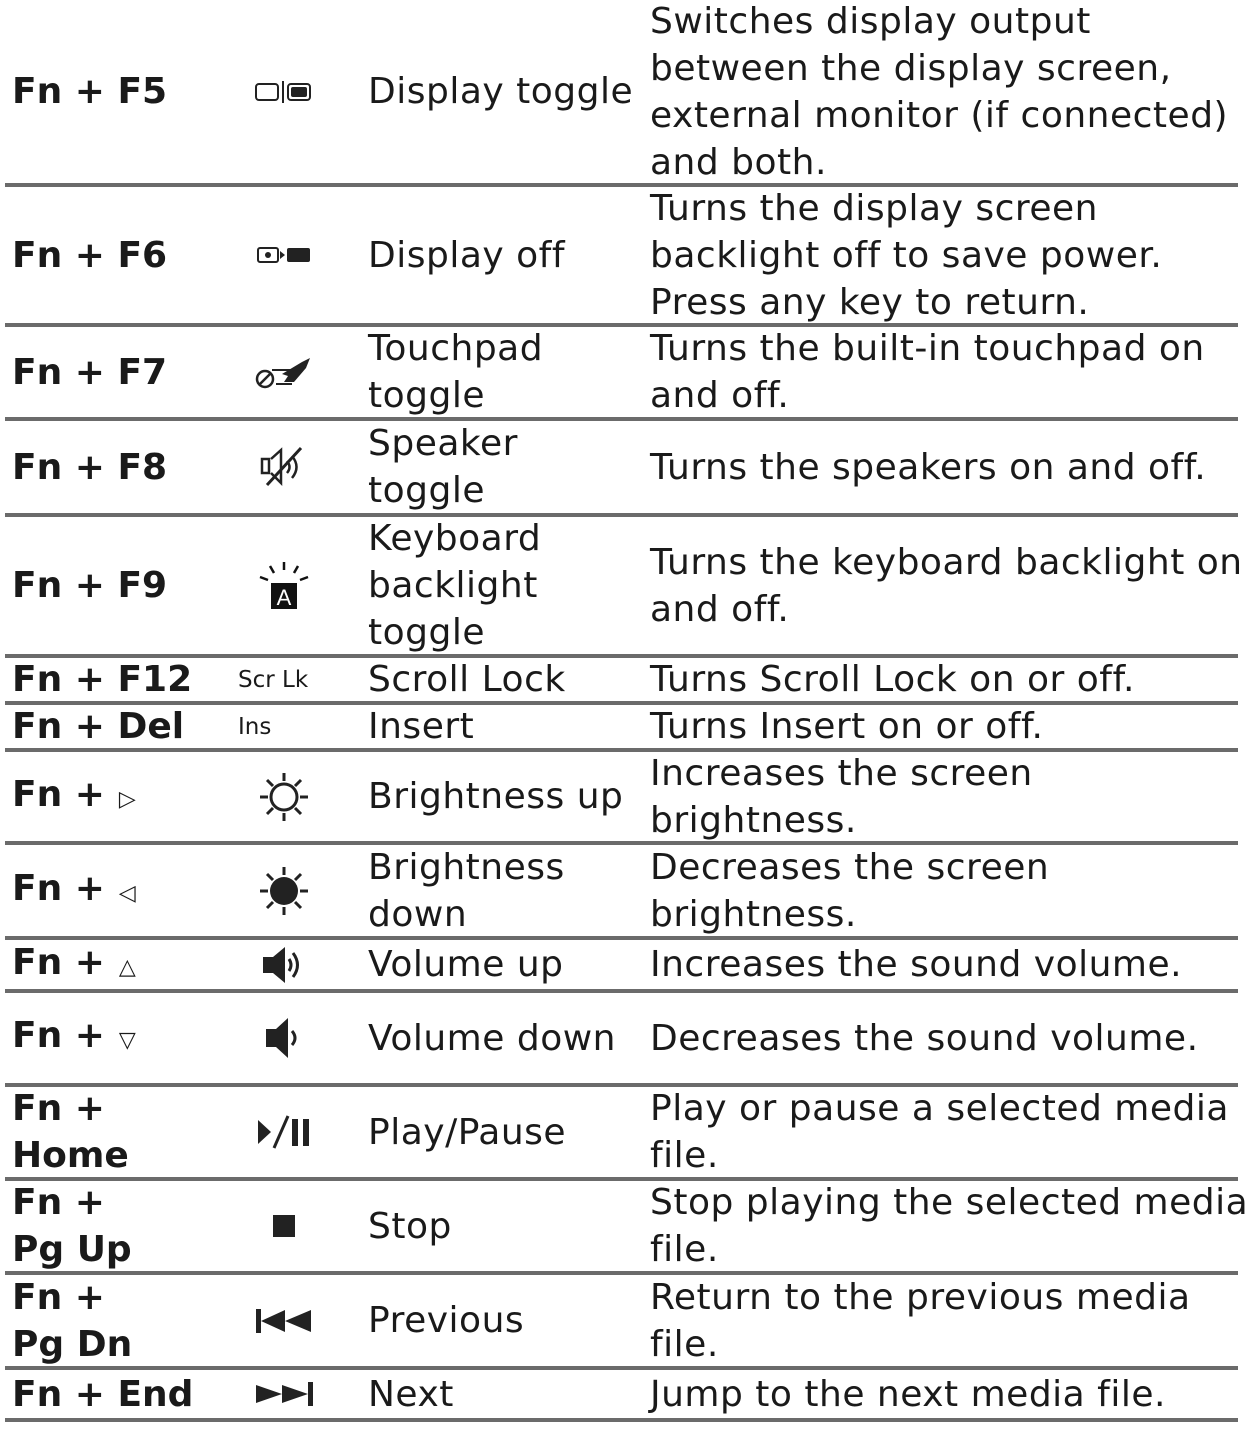 The height and width of the screenshot is (1435, 1250). I want to click on hotkey-cell: Fn + △, so click(122, 964).